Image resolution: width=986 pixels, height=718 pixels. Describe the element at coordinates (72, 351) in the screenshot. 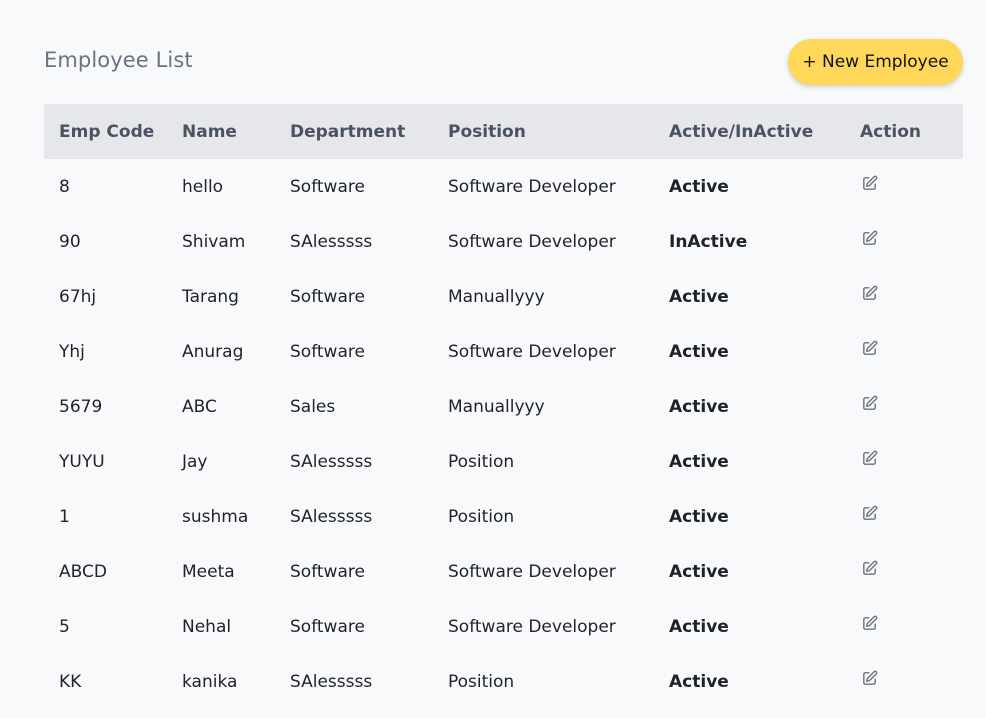

I see `emp-code-cell: Yhj` at that location.